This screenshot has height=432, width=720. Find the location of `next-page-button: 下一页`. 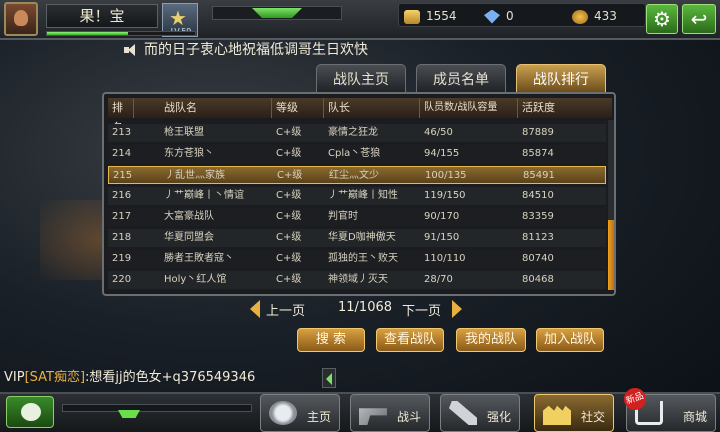

next-page-button: 下一页 is located at coordinates (421, 309).